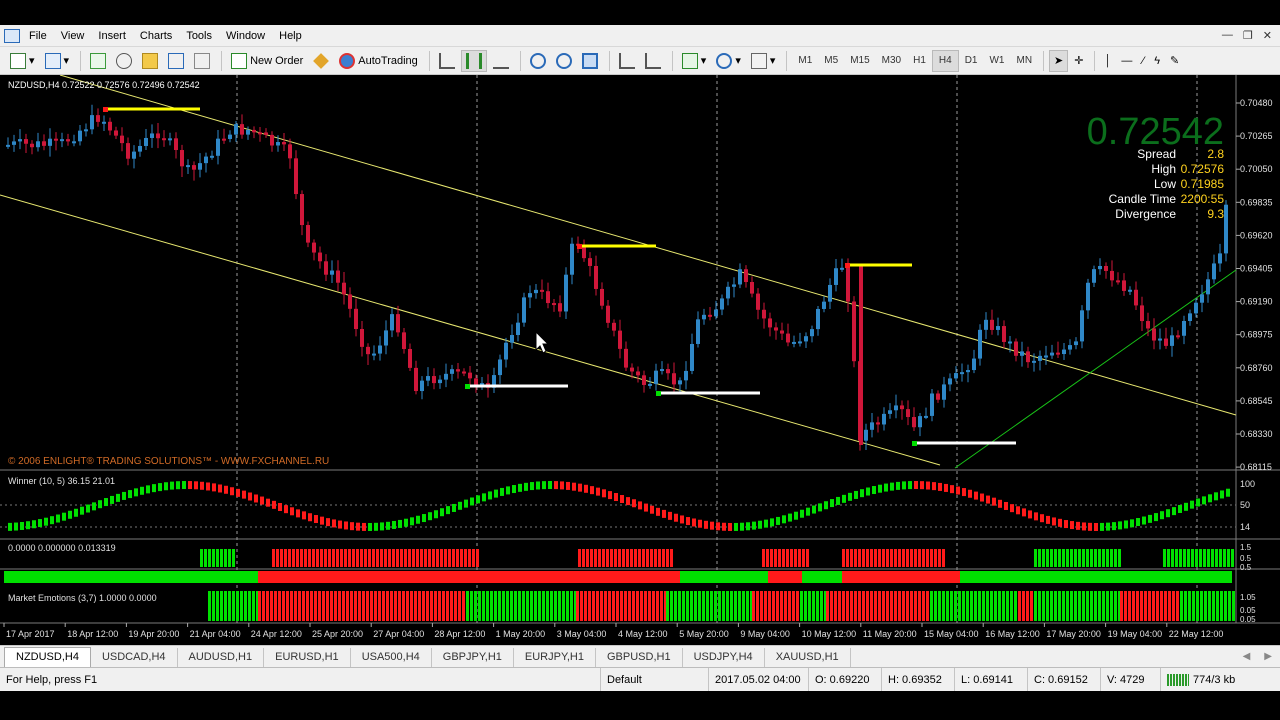  What do you see at coordinates (627, 61) in the screenshot?
I see `autoscroll-button` at bounding box center [627, 61].